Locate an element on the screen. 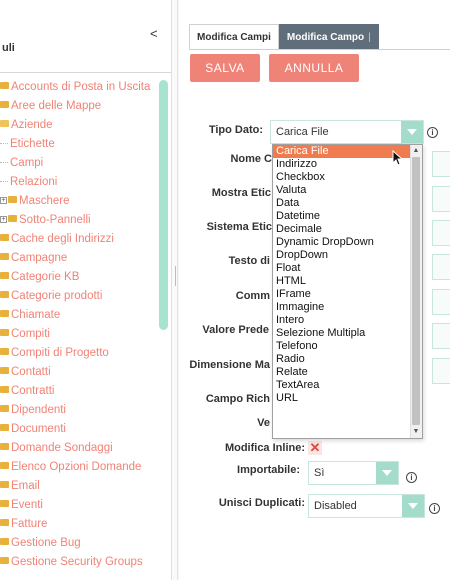  mostra-input is located at coordinates (441, 199).